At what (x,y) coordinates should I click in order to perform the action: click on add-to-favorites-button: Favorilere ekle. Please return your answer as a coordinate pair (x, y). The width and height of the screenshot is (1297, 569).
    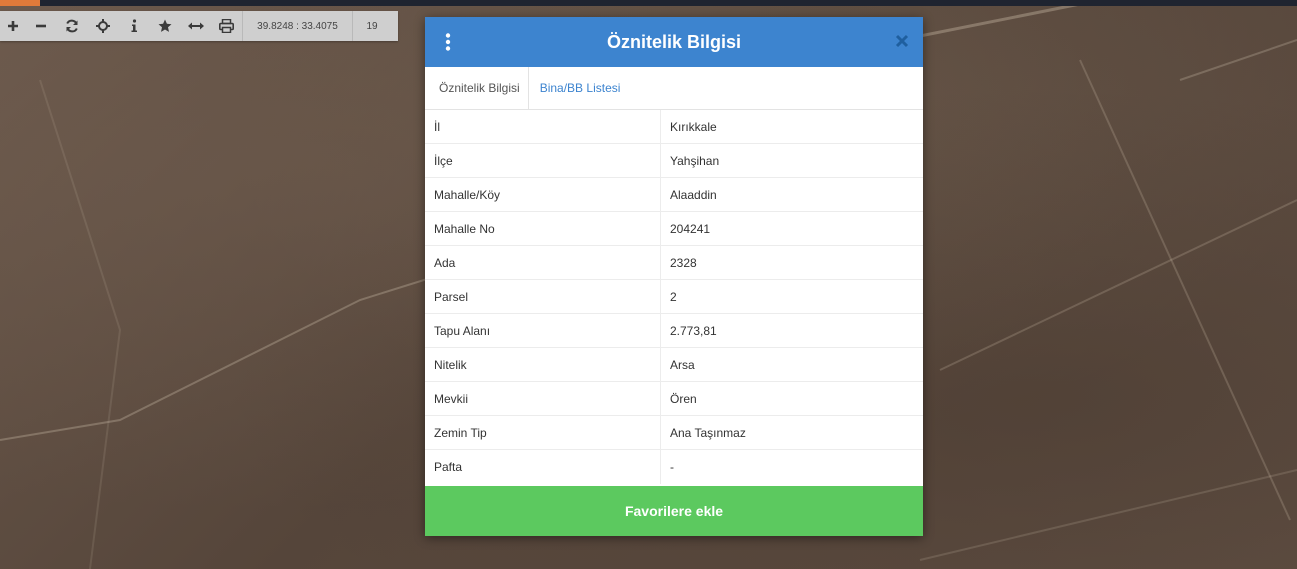
    Looking at the image, I should click on (674, 511).